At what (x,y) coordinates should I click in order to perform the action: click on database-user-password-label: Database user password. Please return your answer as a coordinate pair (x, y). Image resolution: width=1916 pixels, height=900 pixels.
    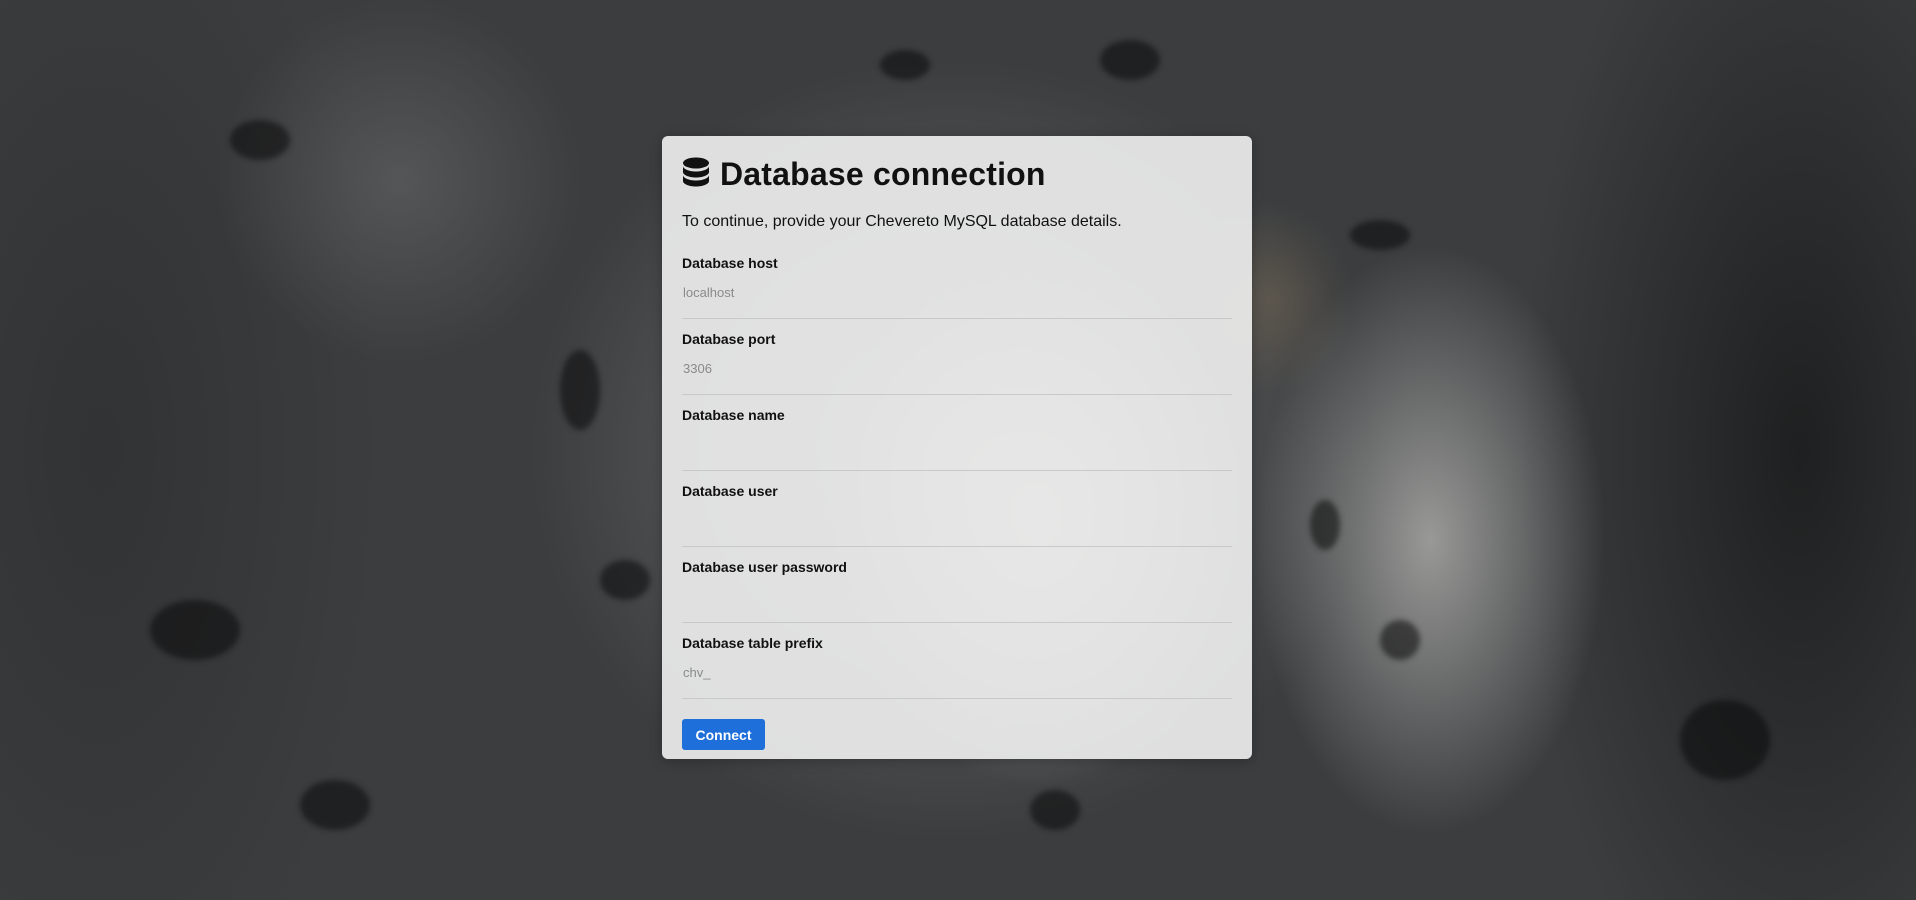
    Looking at the image, I should click on (764, 567).